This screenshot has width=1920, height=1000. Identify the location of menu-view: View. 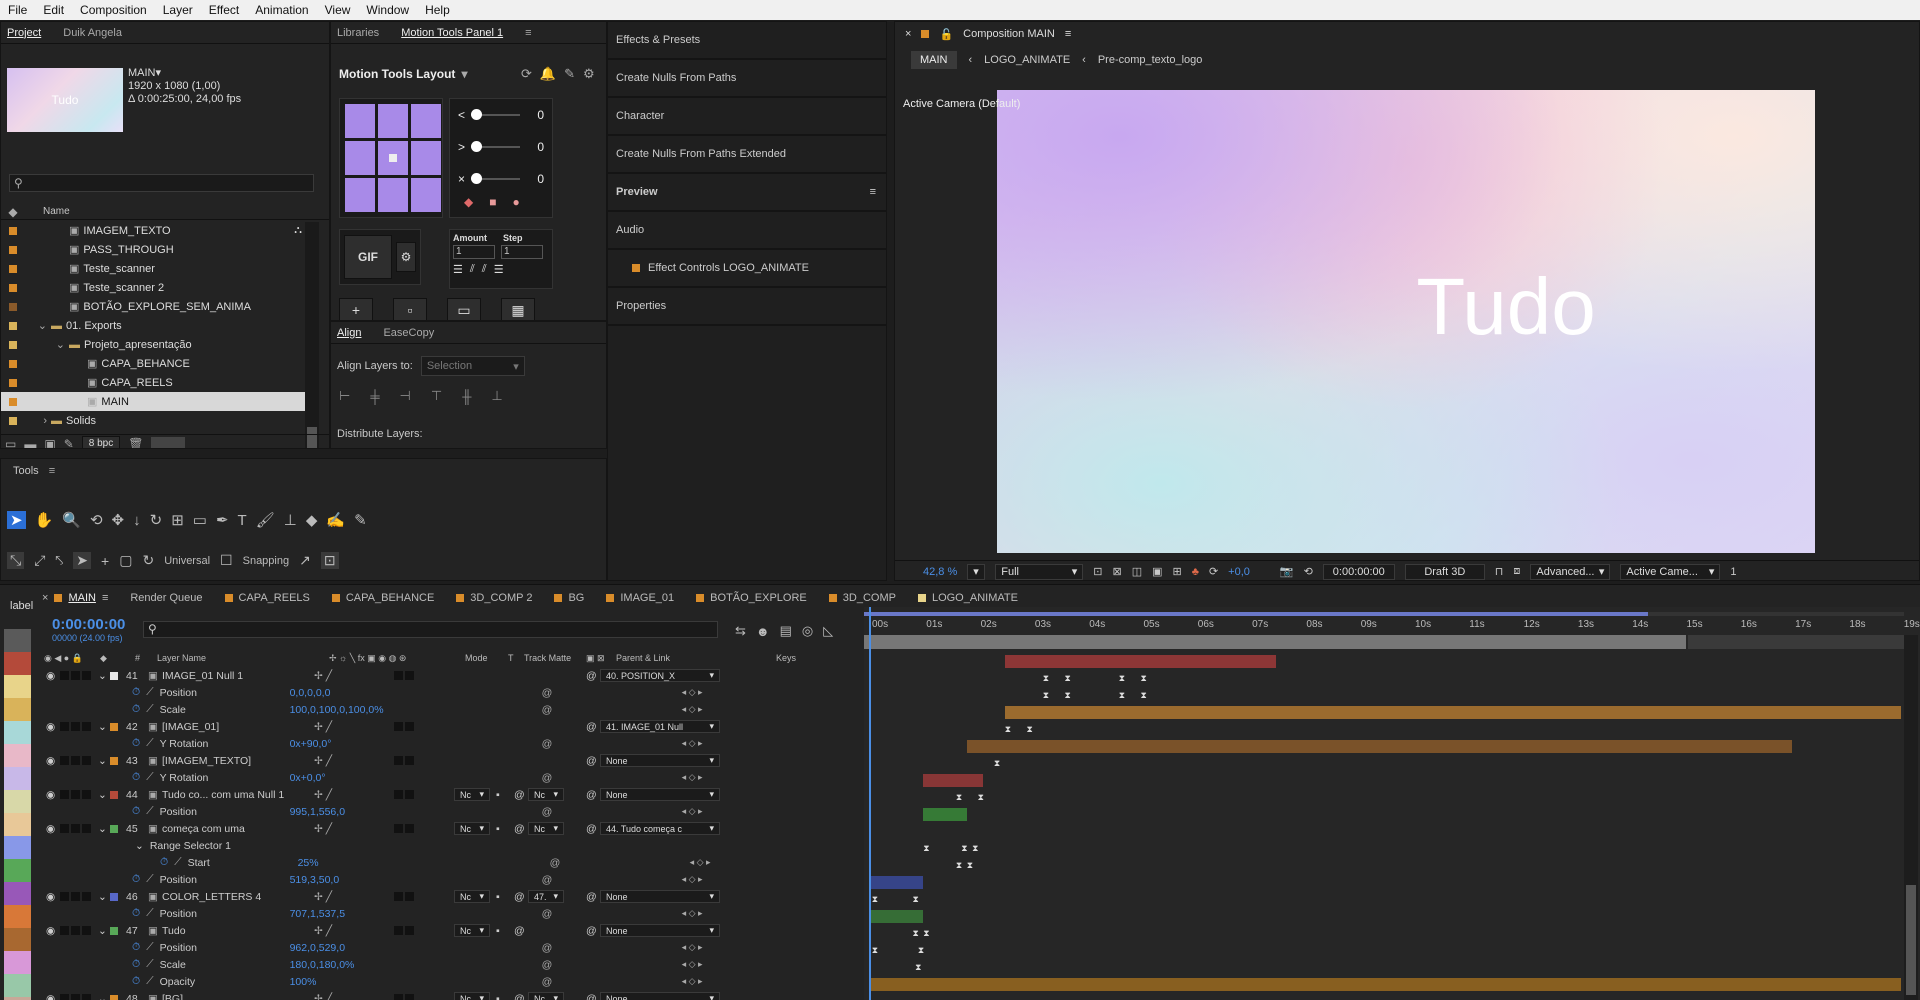
(338, 10).